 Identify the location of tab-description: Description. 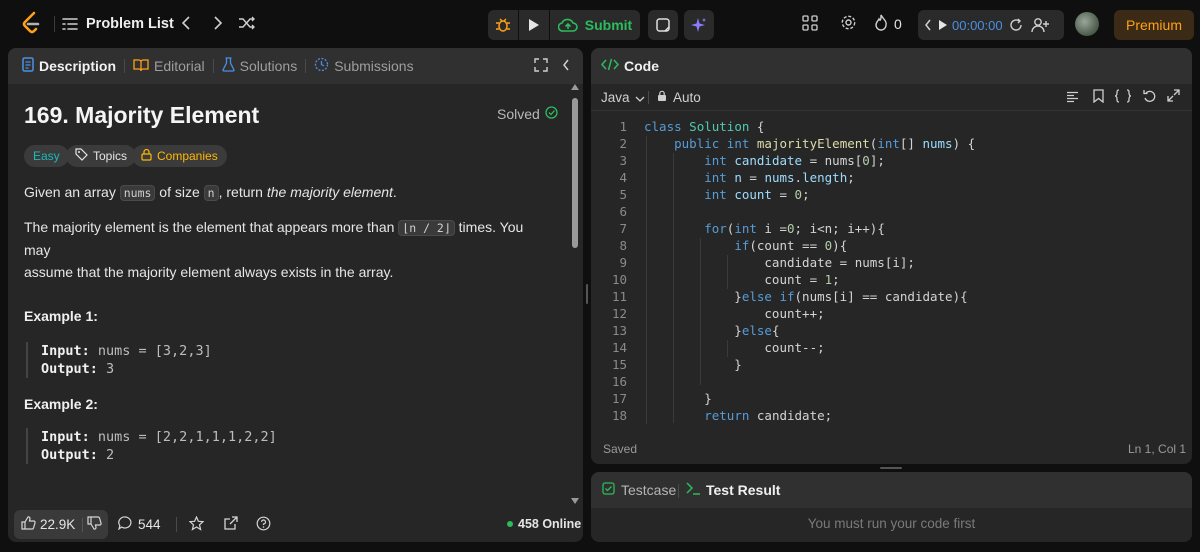
(69, 66).